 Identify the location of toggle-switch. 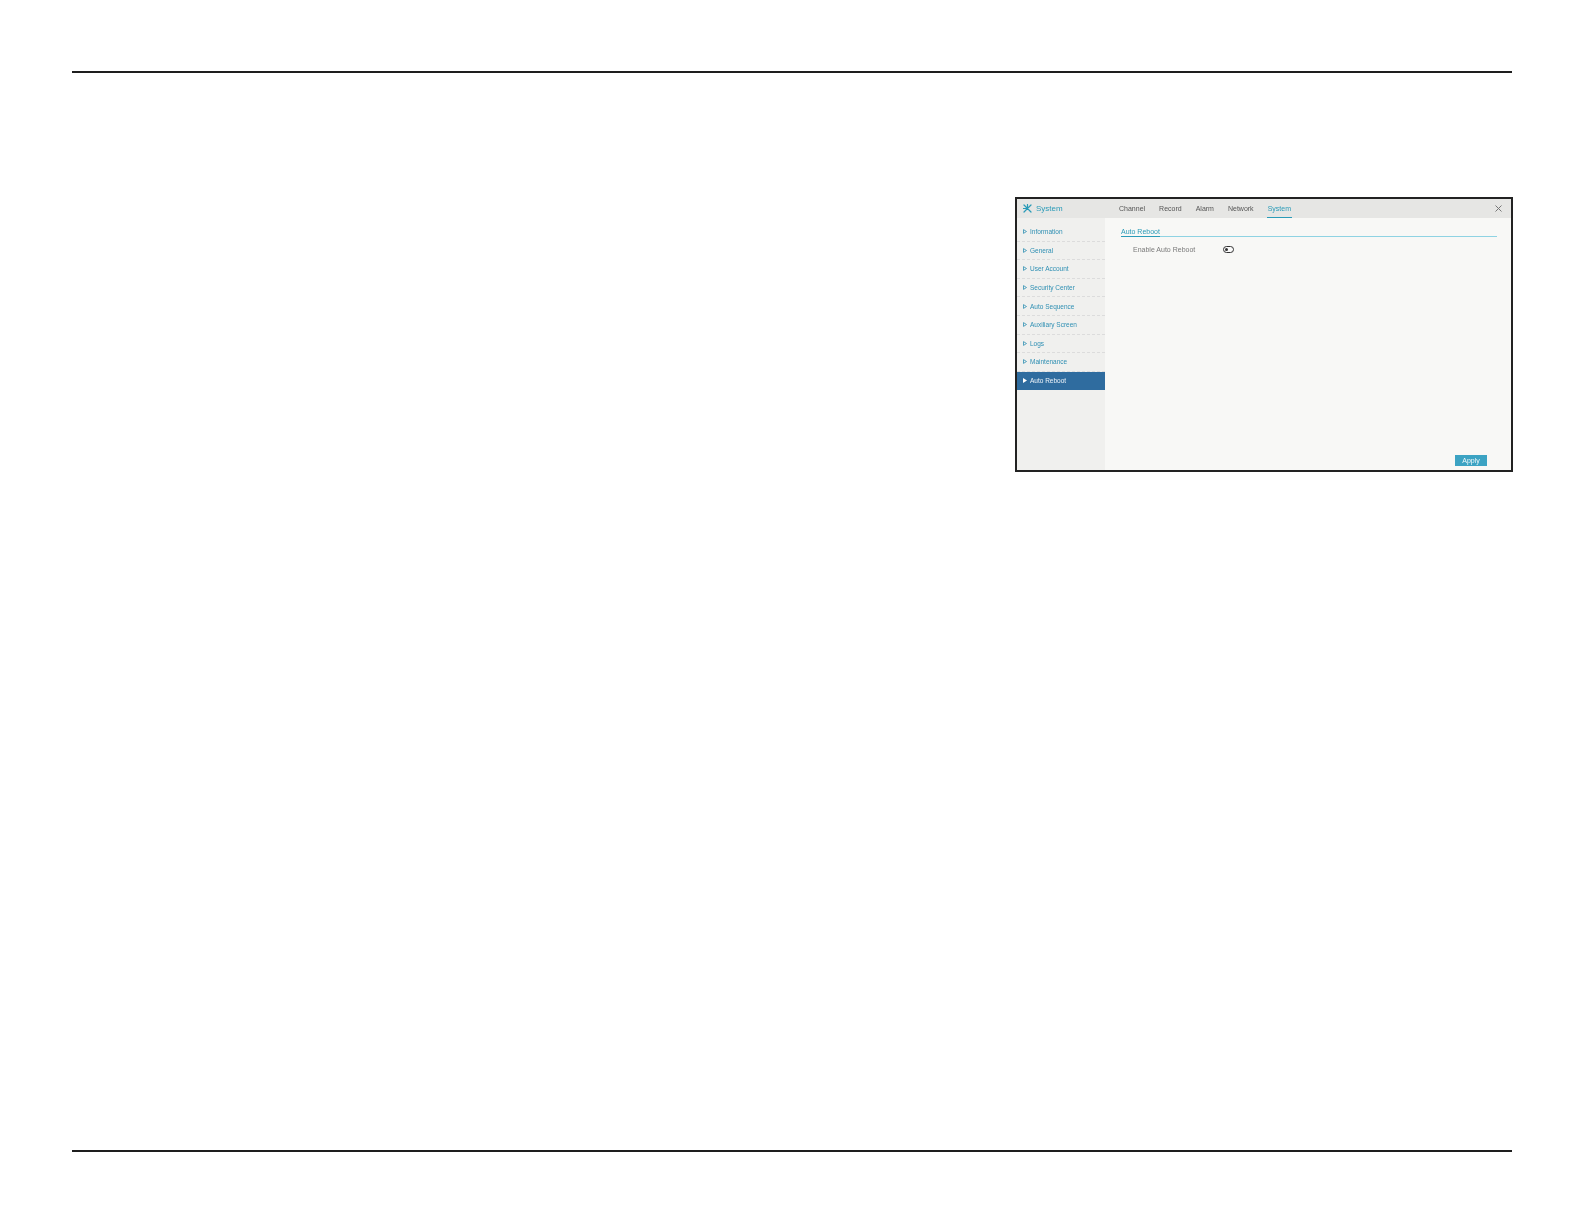
(1228, 249).